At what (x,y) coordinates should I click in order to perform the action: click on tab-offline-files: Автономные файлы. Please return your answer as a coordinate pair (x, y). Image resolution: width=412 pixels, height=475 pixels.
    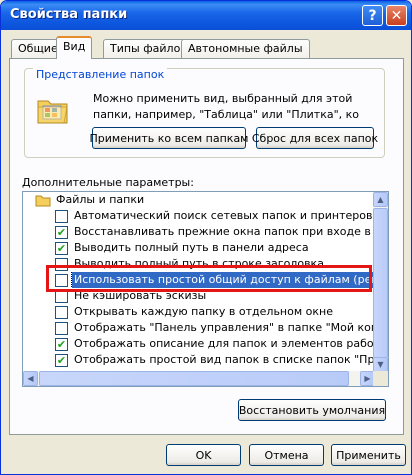
    Looking at the image, I should click on (245, 48).